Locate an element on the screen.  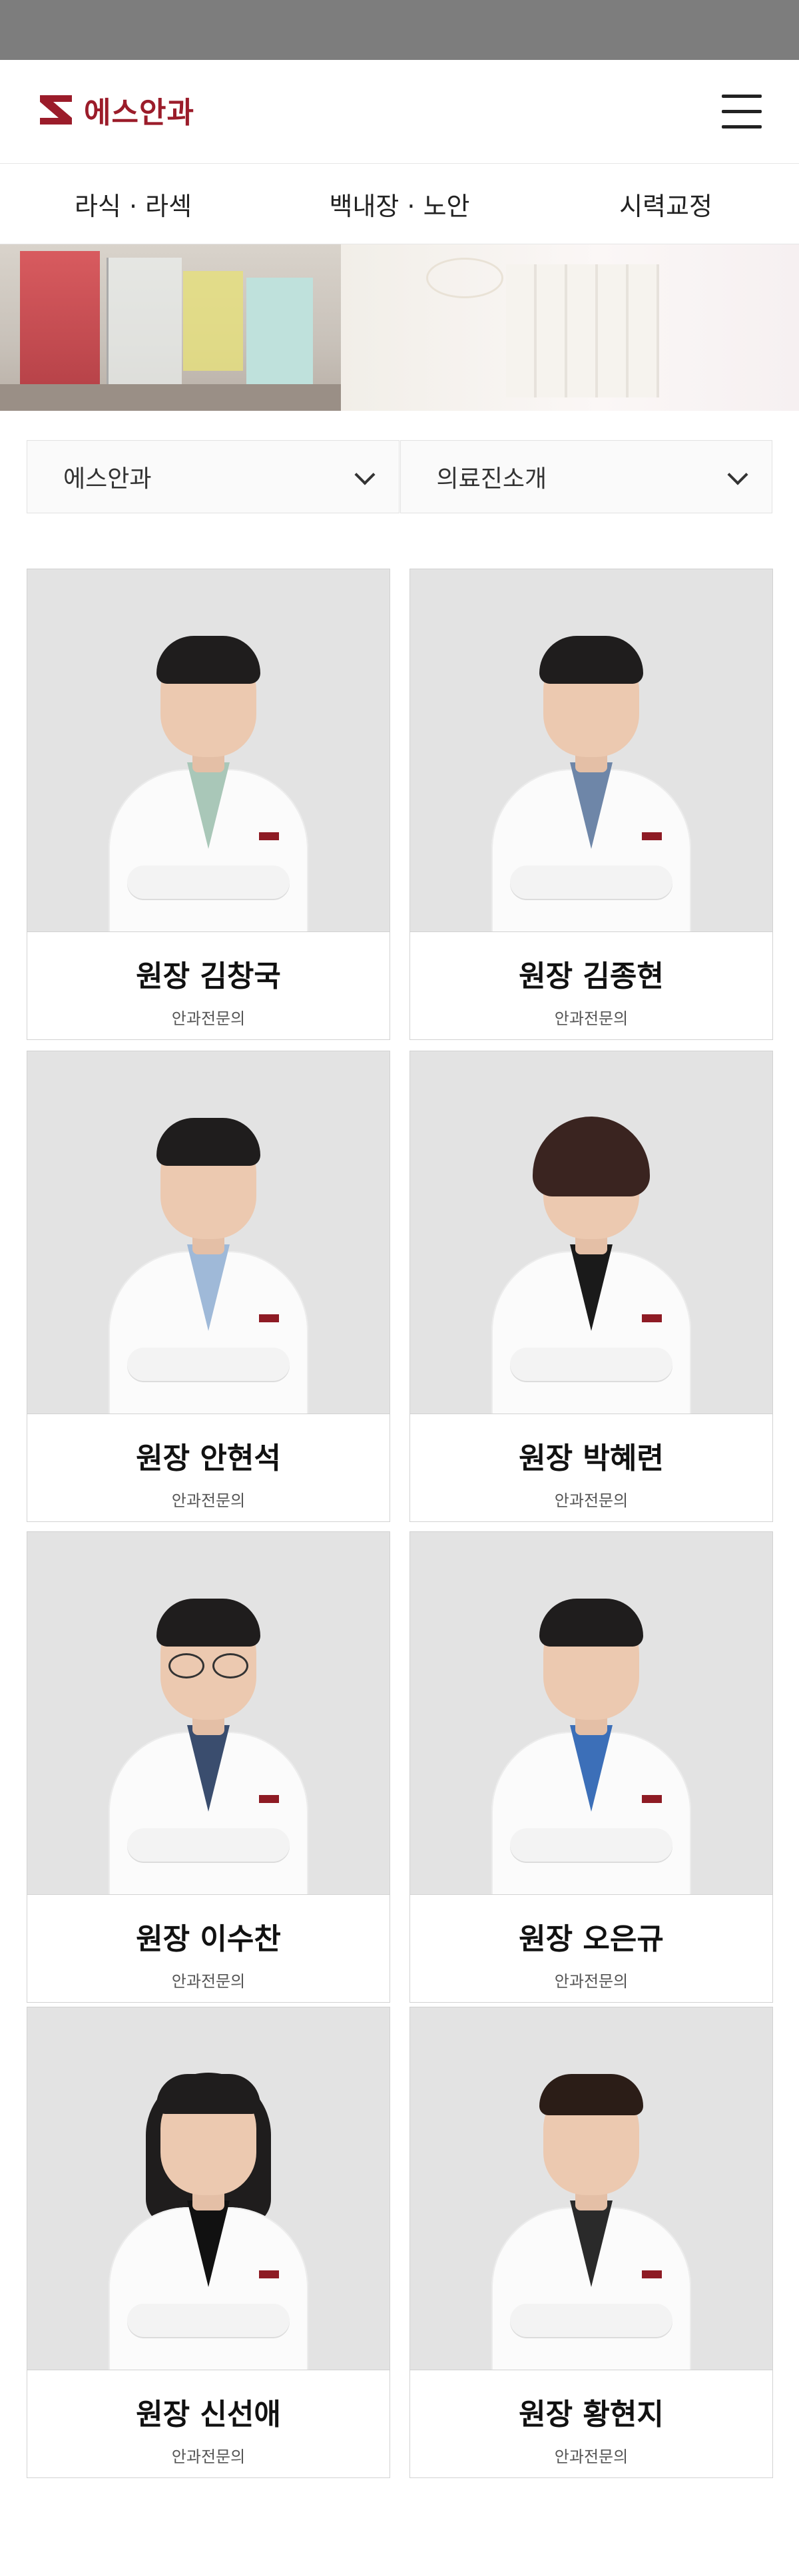
doctor-card: 원장 황현지안과전문의 is located at coordinates (591, 2243).